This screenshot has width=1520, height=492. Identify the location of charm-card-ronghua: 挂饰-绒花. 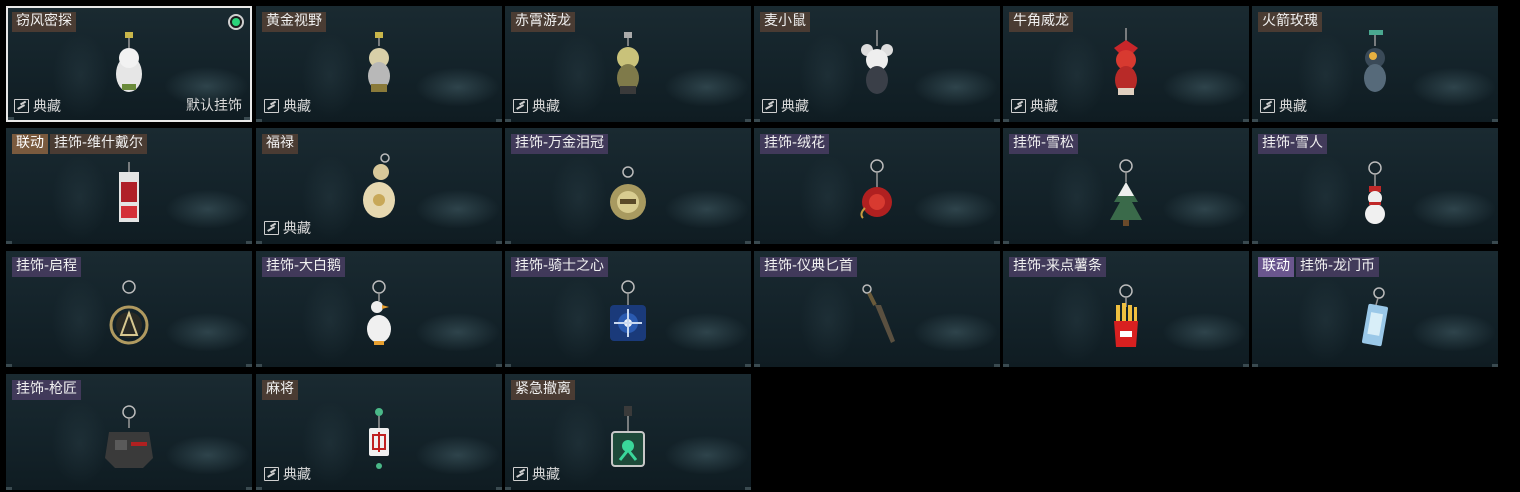
(877, 186).